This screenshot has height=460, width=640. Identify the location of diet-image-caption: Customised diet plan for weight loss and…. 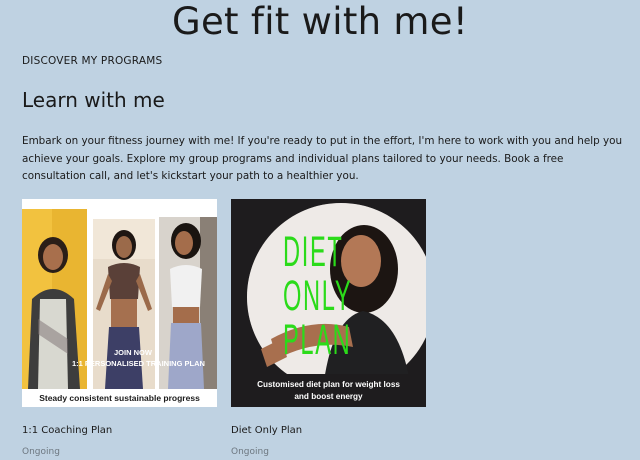
(328, 391).